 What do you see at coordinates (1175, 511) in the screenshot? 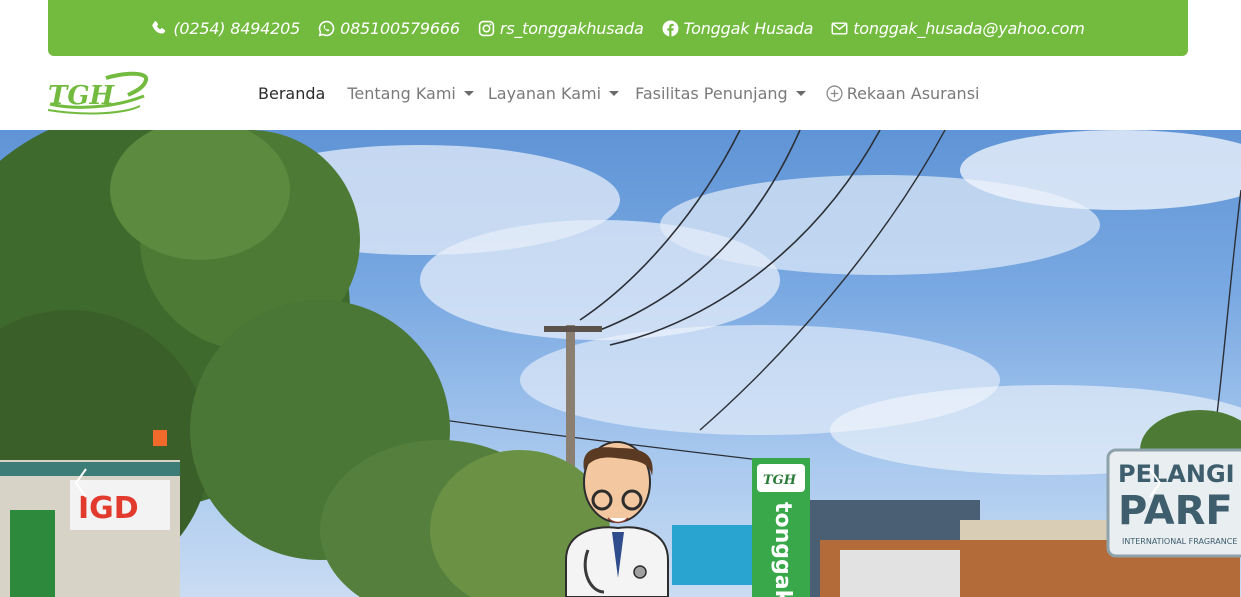
I see `sign-parf: PARF` at bounding box center [1175, 511].